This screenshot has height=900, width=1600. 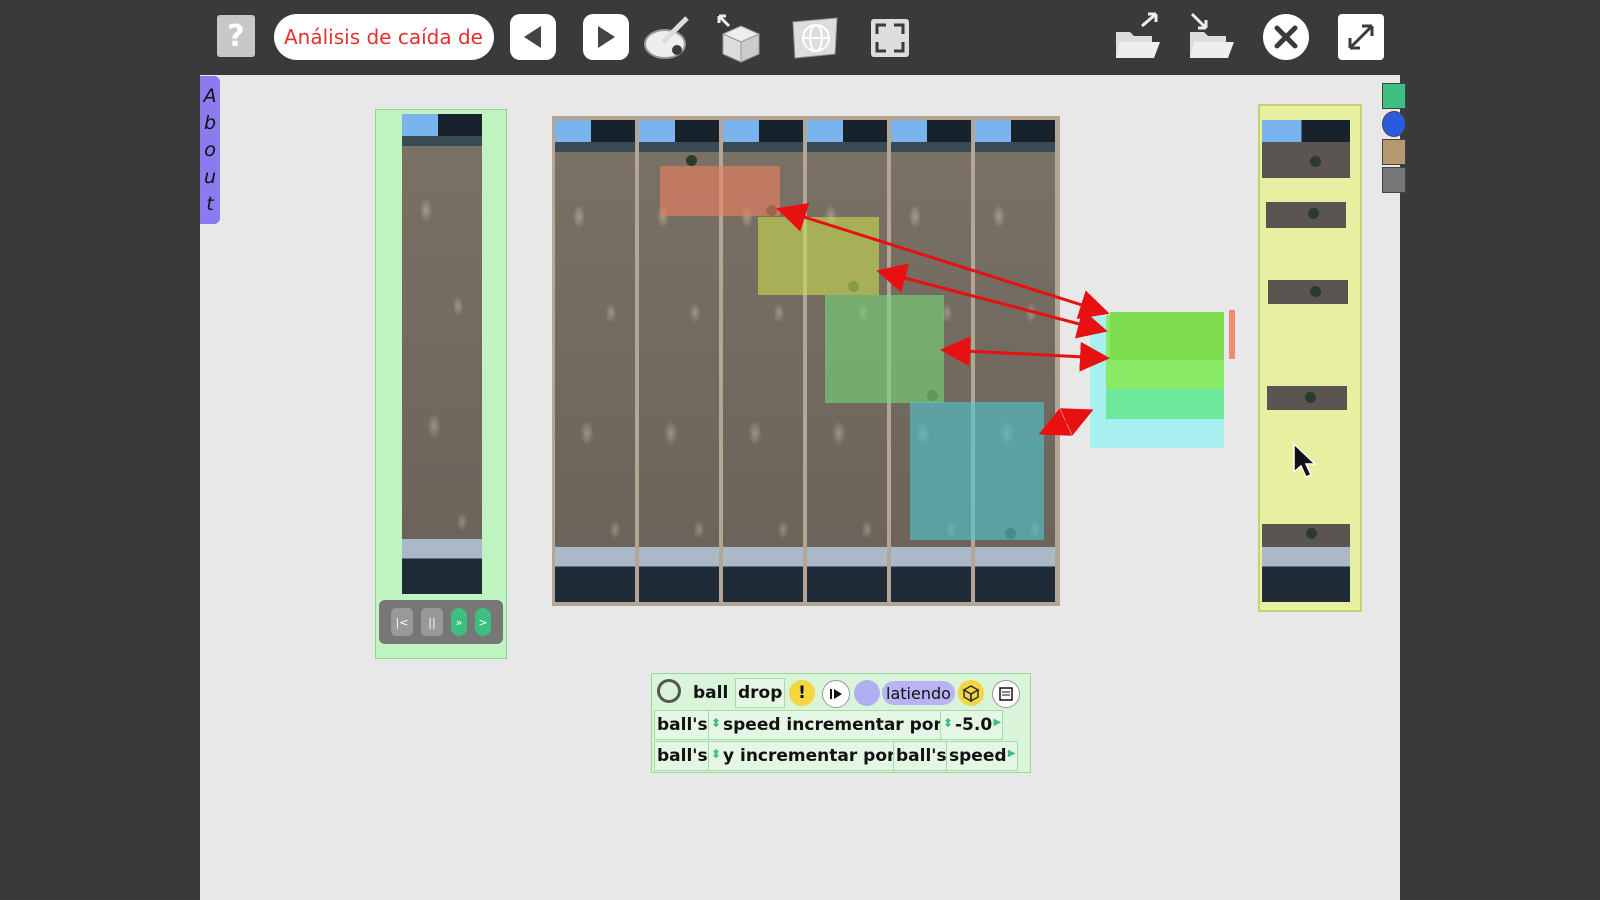 What do you see at coordinates (682, 756) in the screenshot?
I see `row2-subject: ball's` at bounding box center [682, 756].